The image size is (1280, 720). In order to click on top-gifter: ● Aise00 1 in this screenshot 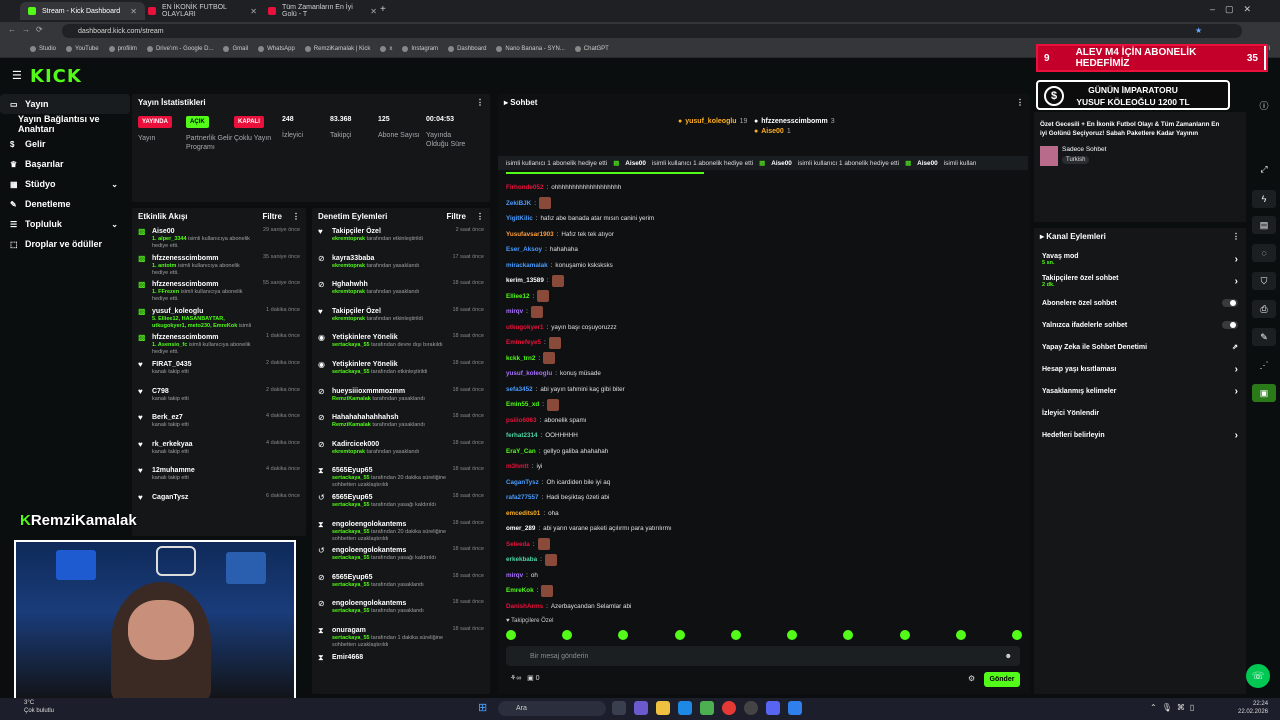, I will do `click(772, 131)`.